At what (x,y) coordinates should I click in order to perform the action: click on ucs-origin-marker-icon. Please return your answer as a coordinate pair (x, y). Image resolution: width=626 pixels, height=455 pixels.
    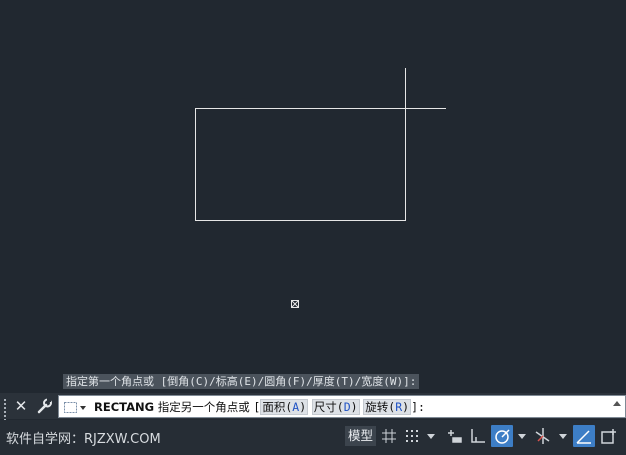
    Looking at the image, I should click on (295, 304).